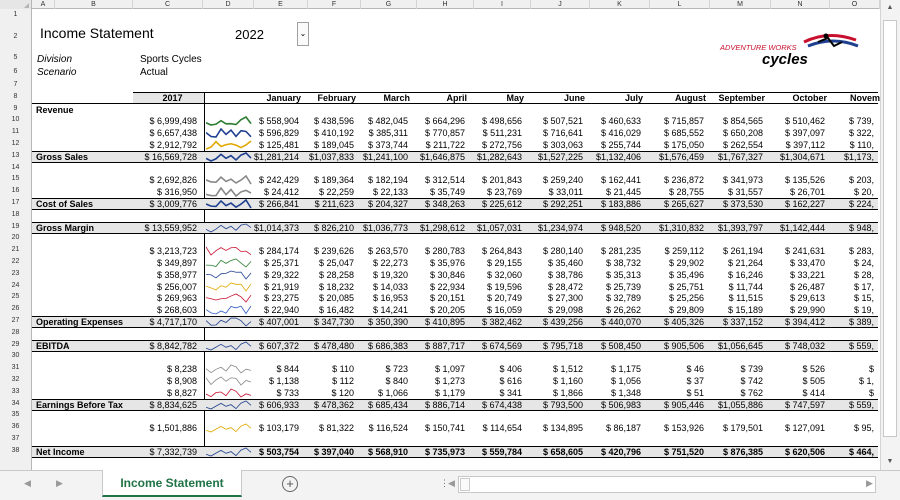 The height and width of the screenshot is (500, 900). I want to click on row-header-35: 35, so click(15, 414).